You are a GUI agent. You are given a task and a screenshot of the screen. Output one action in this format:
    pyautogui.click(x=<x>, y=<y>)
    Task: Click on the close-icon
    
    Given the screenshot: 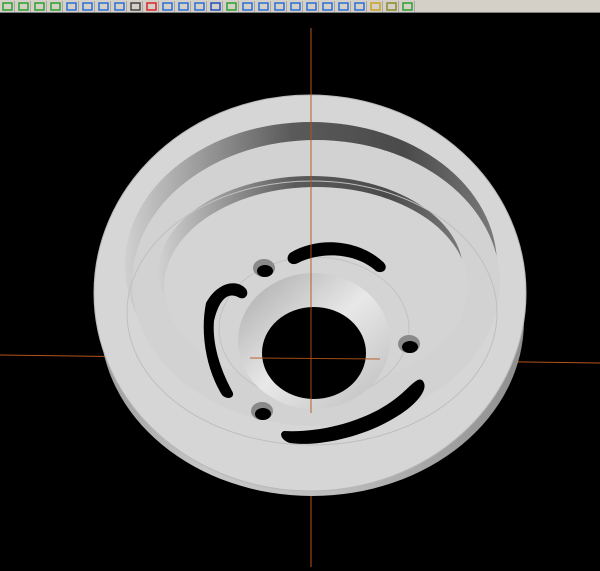 What is the action you would take?
    pyautogui.click(x=407, y=6)
    